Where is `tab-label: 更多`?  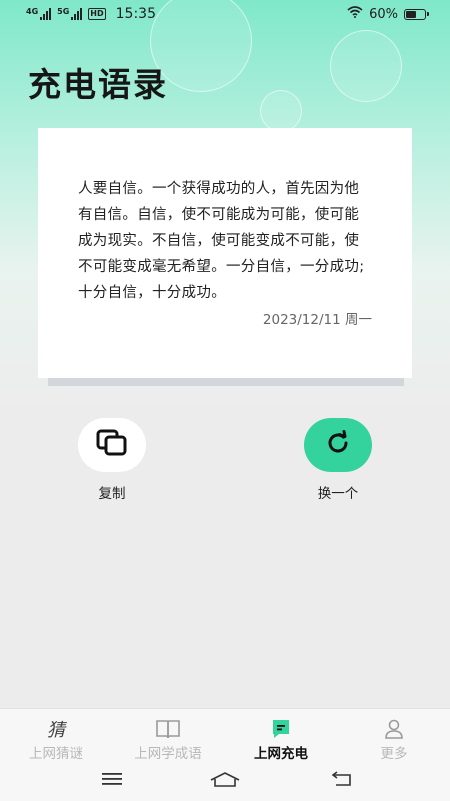 tab-label: 更多 is located at coordinates (394, 754).